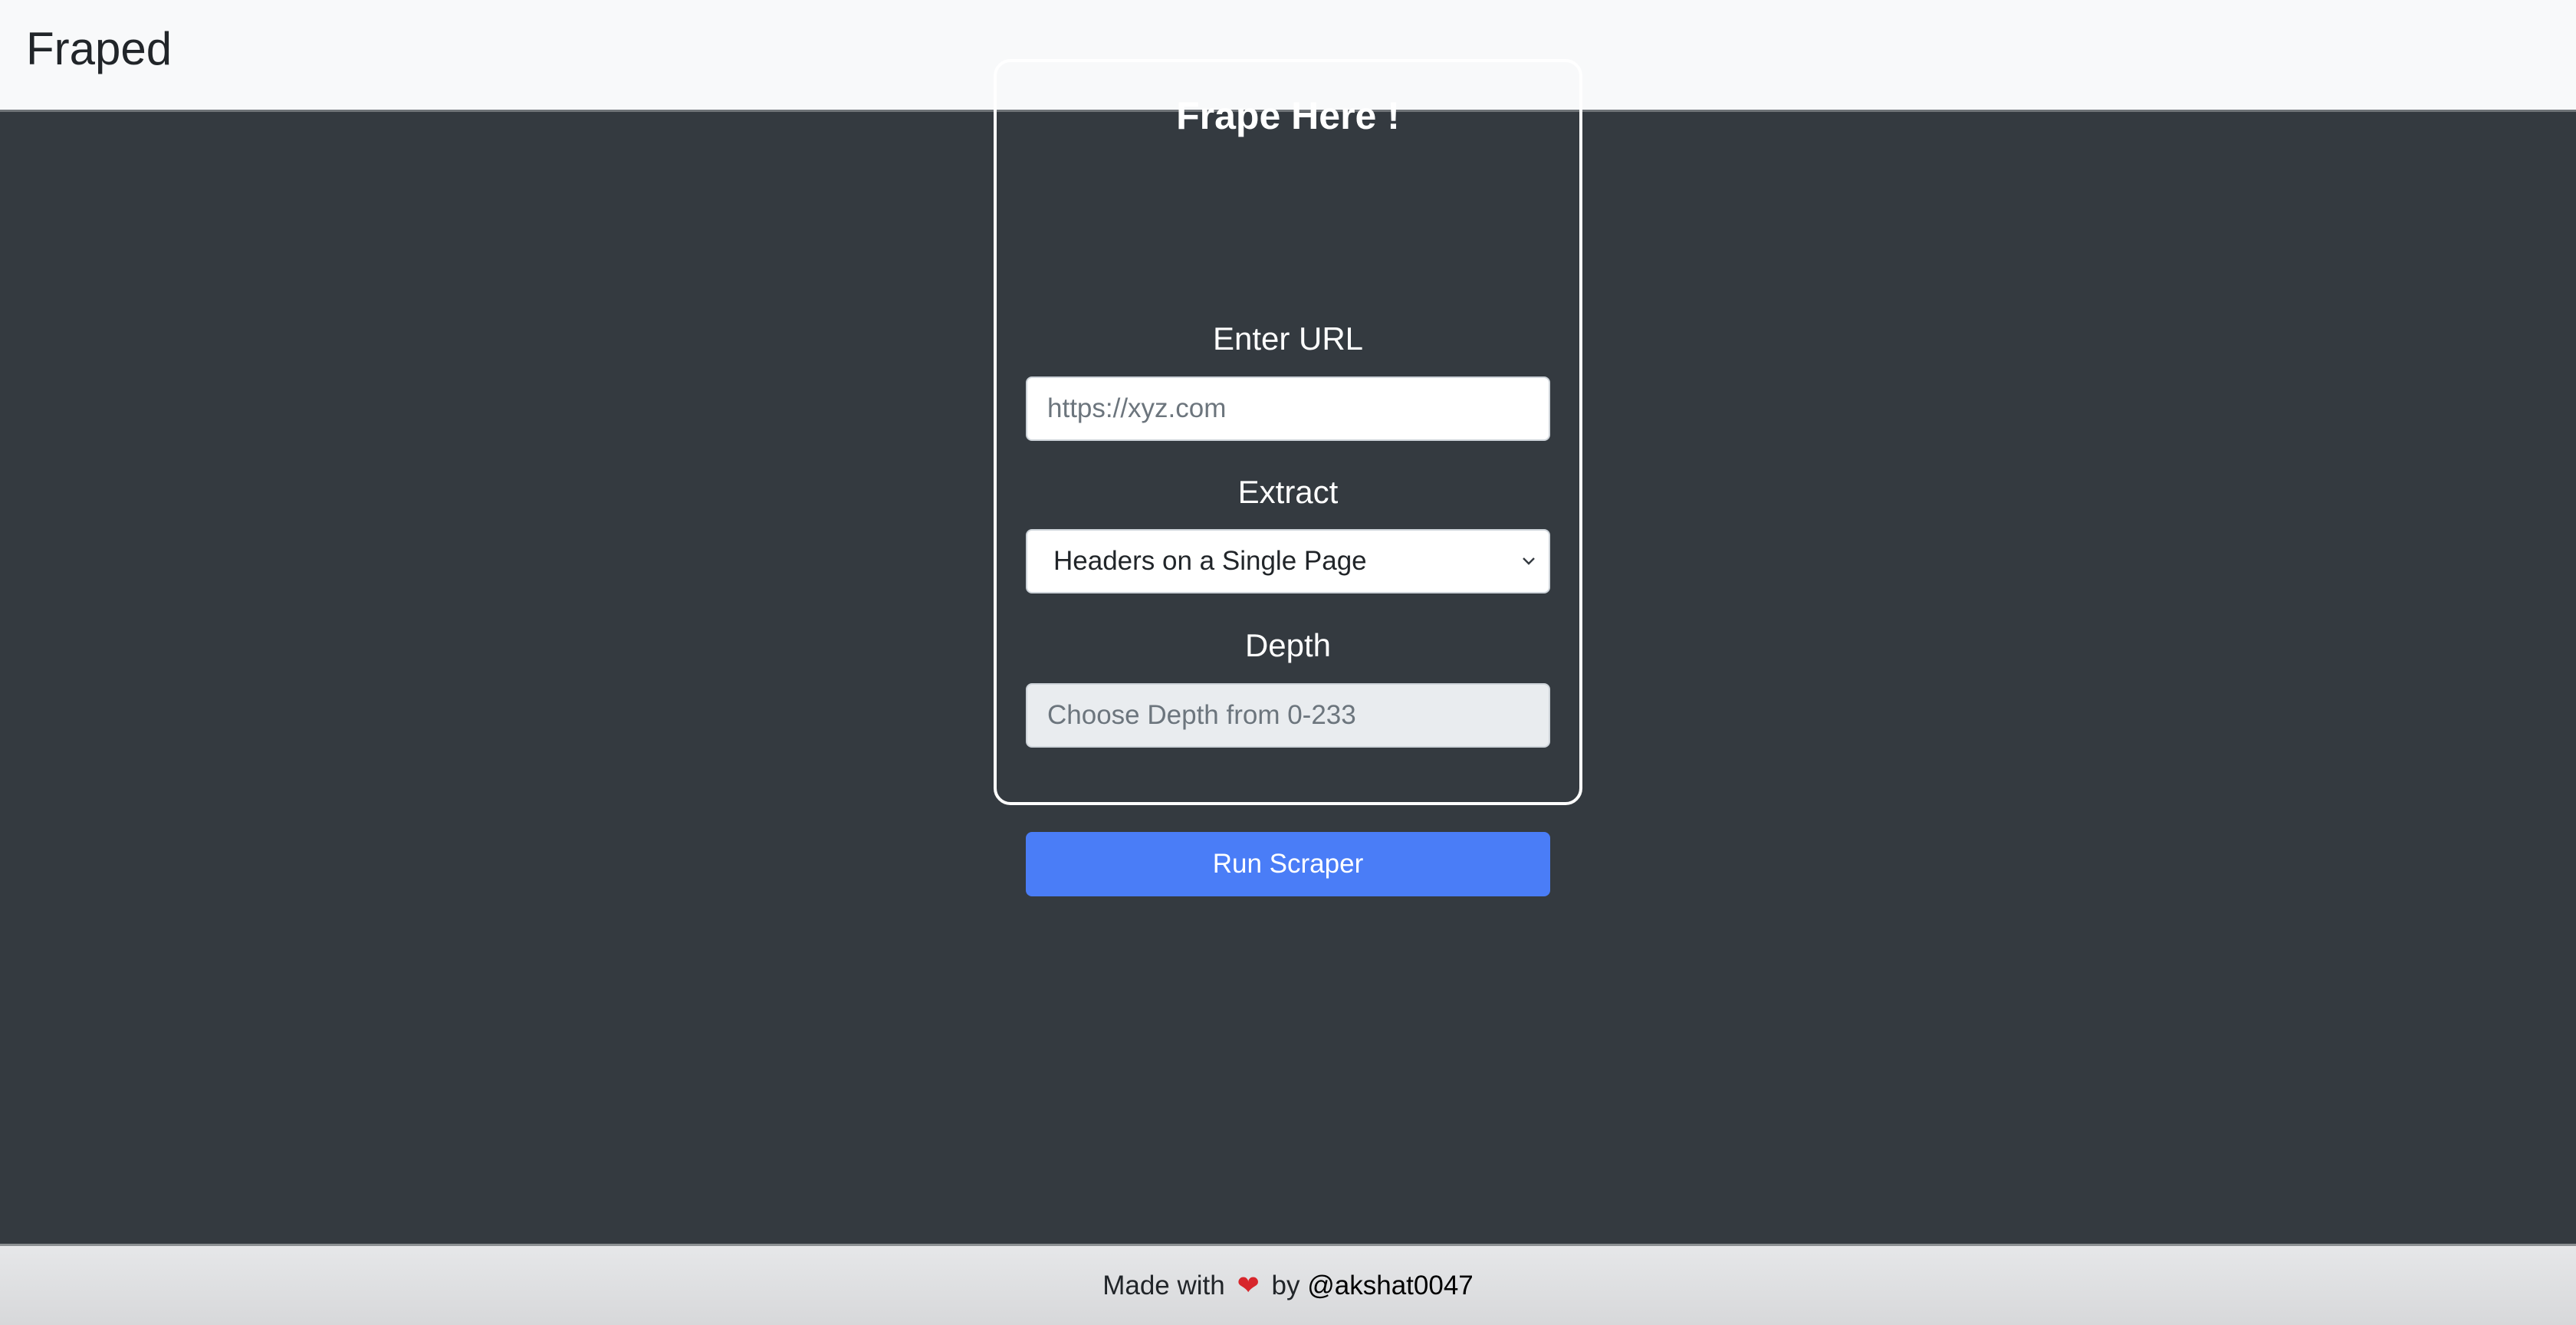 The width and height of the screenshot is (2576, 1325). What do you see at coordinates (1248, 1285) in the screenshot?
I see `heart-icon: ❤` at bounding box center [1248, 1285].